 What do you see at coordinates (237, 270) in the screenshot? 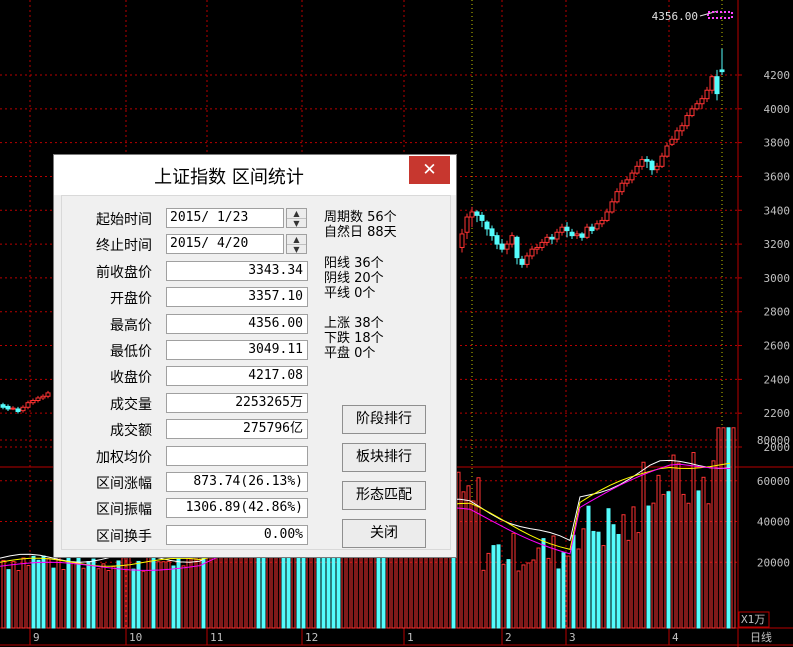
I see `prev-close-field: 3343.34` at bounding box center [237, 270].